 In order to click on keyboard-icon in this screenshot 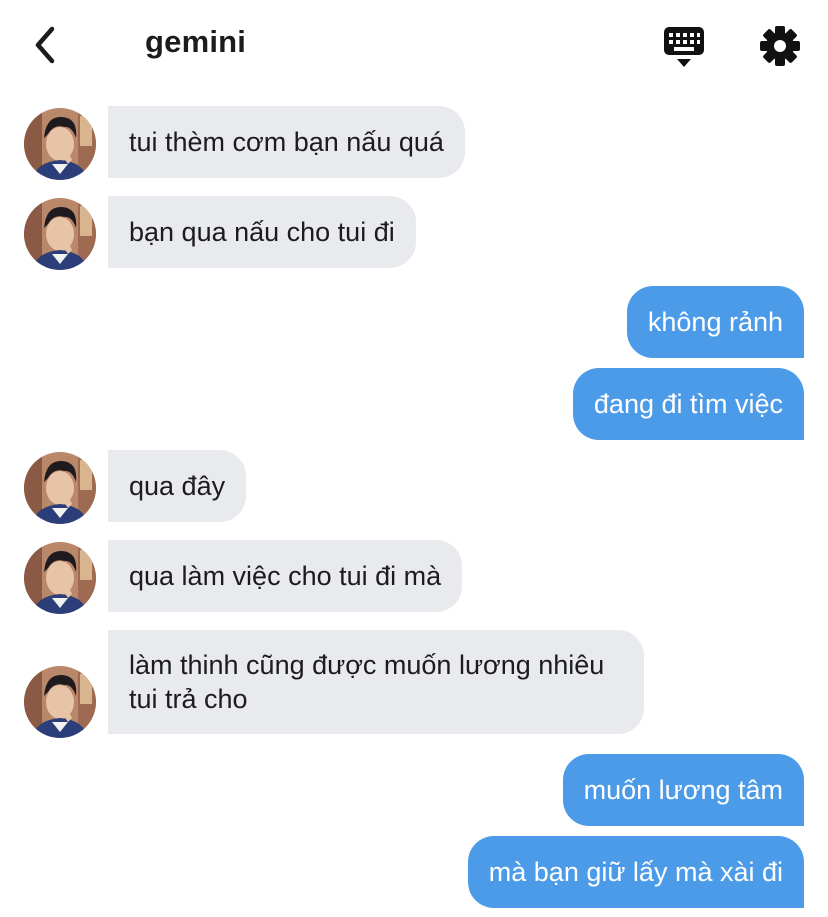, I will do `click(684, 47)`.